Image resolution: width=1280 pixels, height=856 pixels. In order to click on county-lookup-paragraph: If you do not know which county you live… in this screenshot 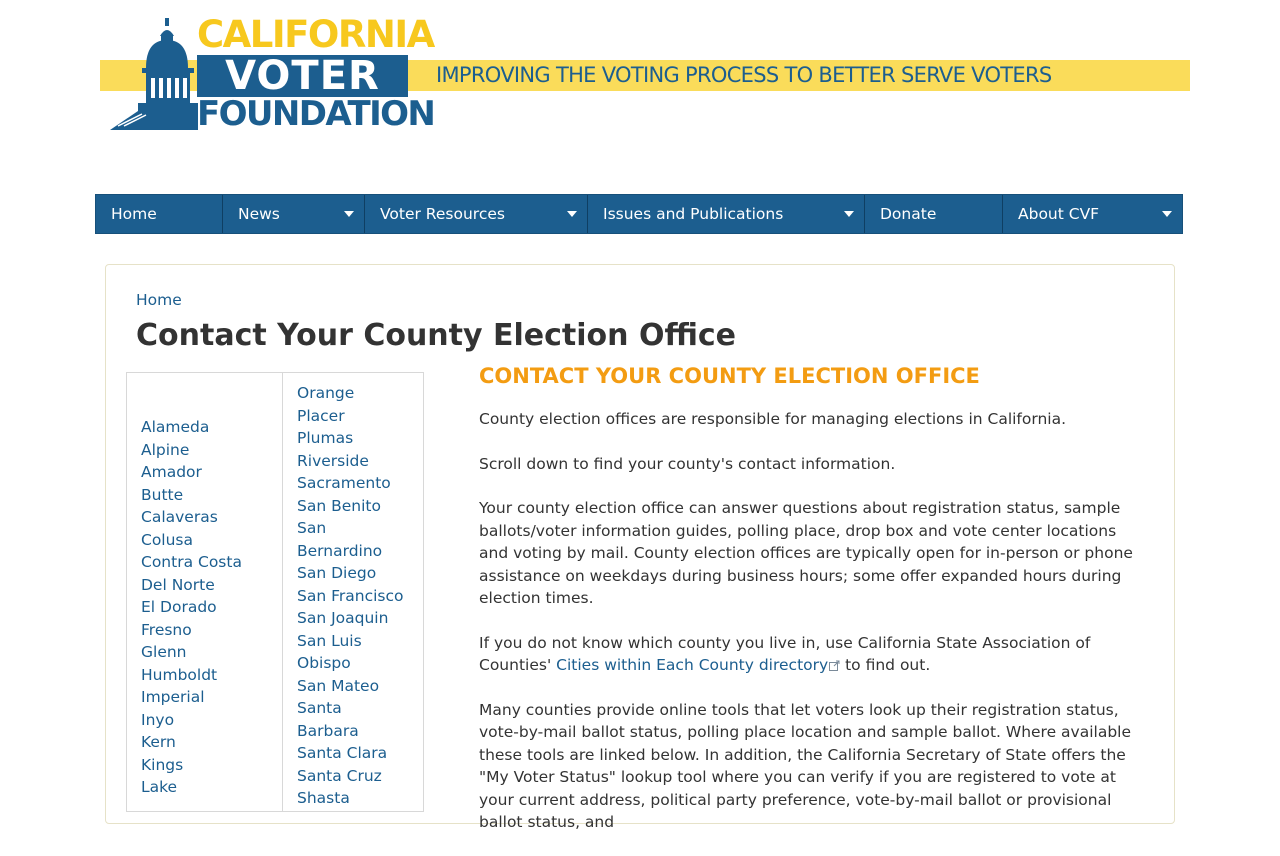, I will do `click(814, 654)`.